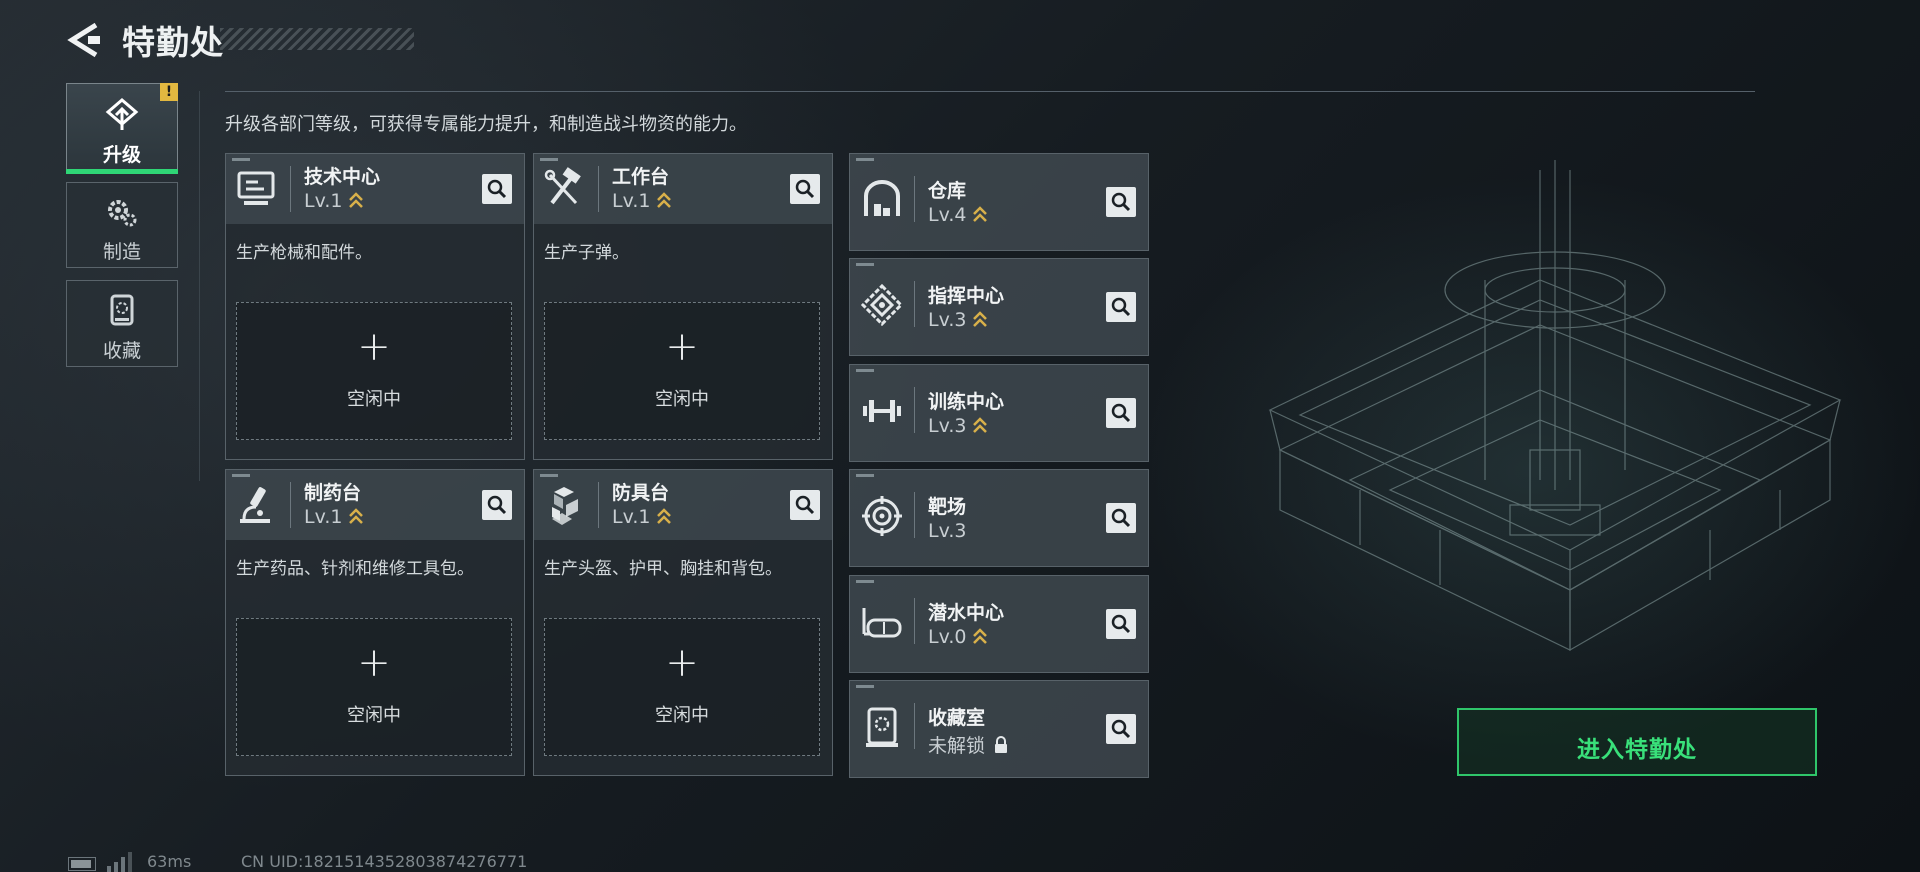 This screenshot has height=872, width=1920. Describe the element at coordinates (663, 569) in the screenshot. I see `facility-description: 生产头盔、护甲、胸挂和背包。` at that location.